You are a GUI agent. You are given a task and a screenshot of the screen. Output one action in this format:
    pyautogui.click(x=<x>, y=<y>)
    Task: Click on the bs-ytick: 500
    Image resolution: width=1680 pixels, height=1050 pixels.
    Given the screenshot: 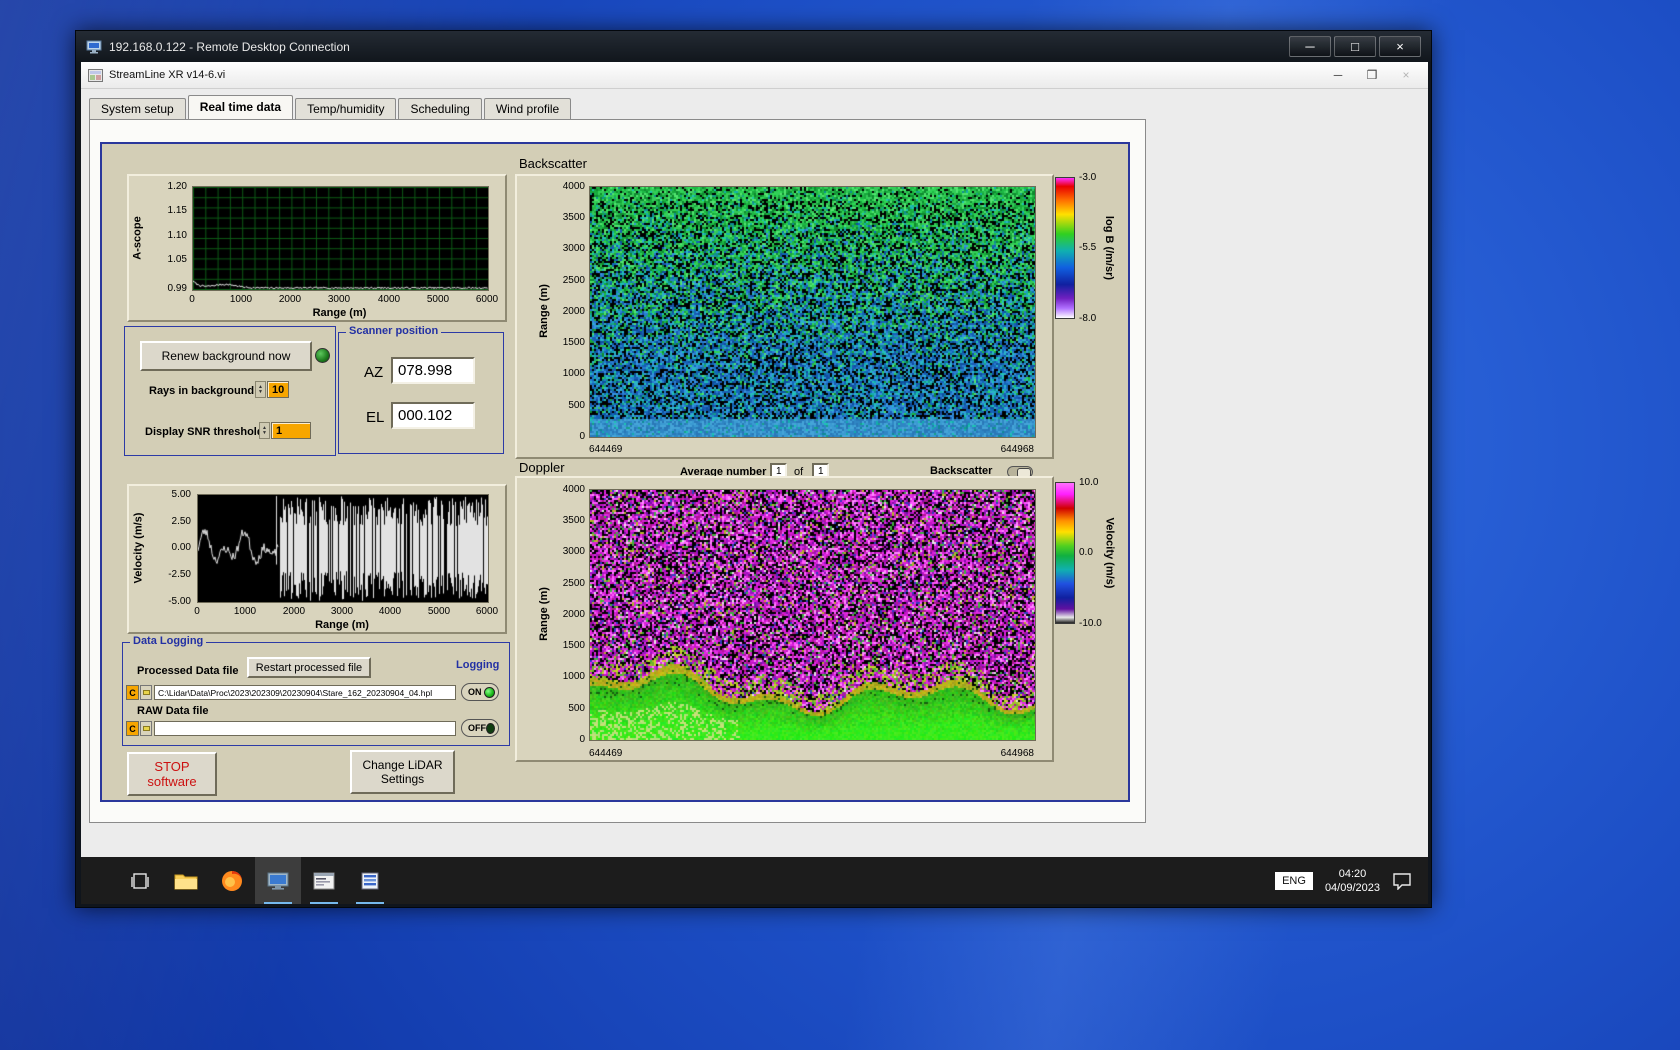 What is the action you would take?
    pyautogui.click(x=576, y=405)
    